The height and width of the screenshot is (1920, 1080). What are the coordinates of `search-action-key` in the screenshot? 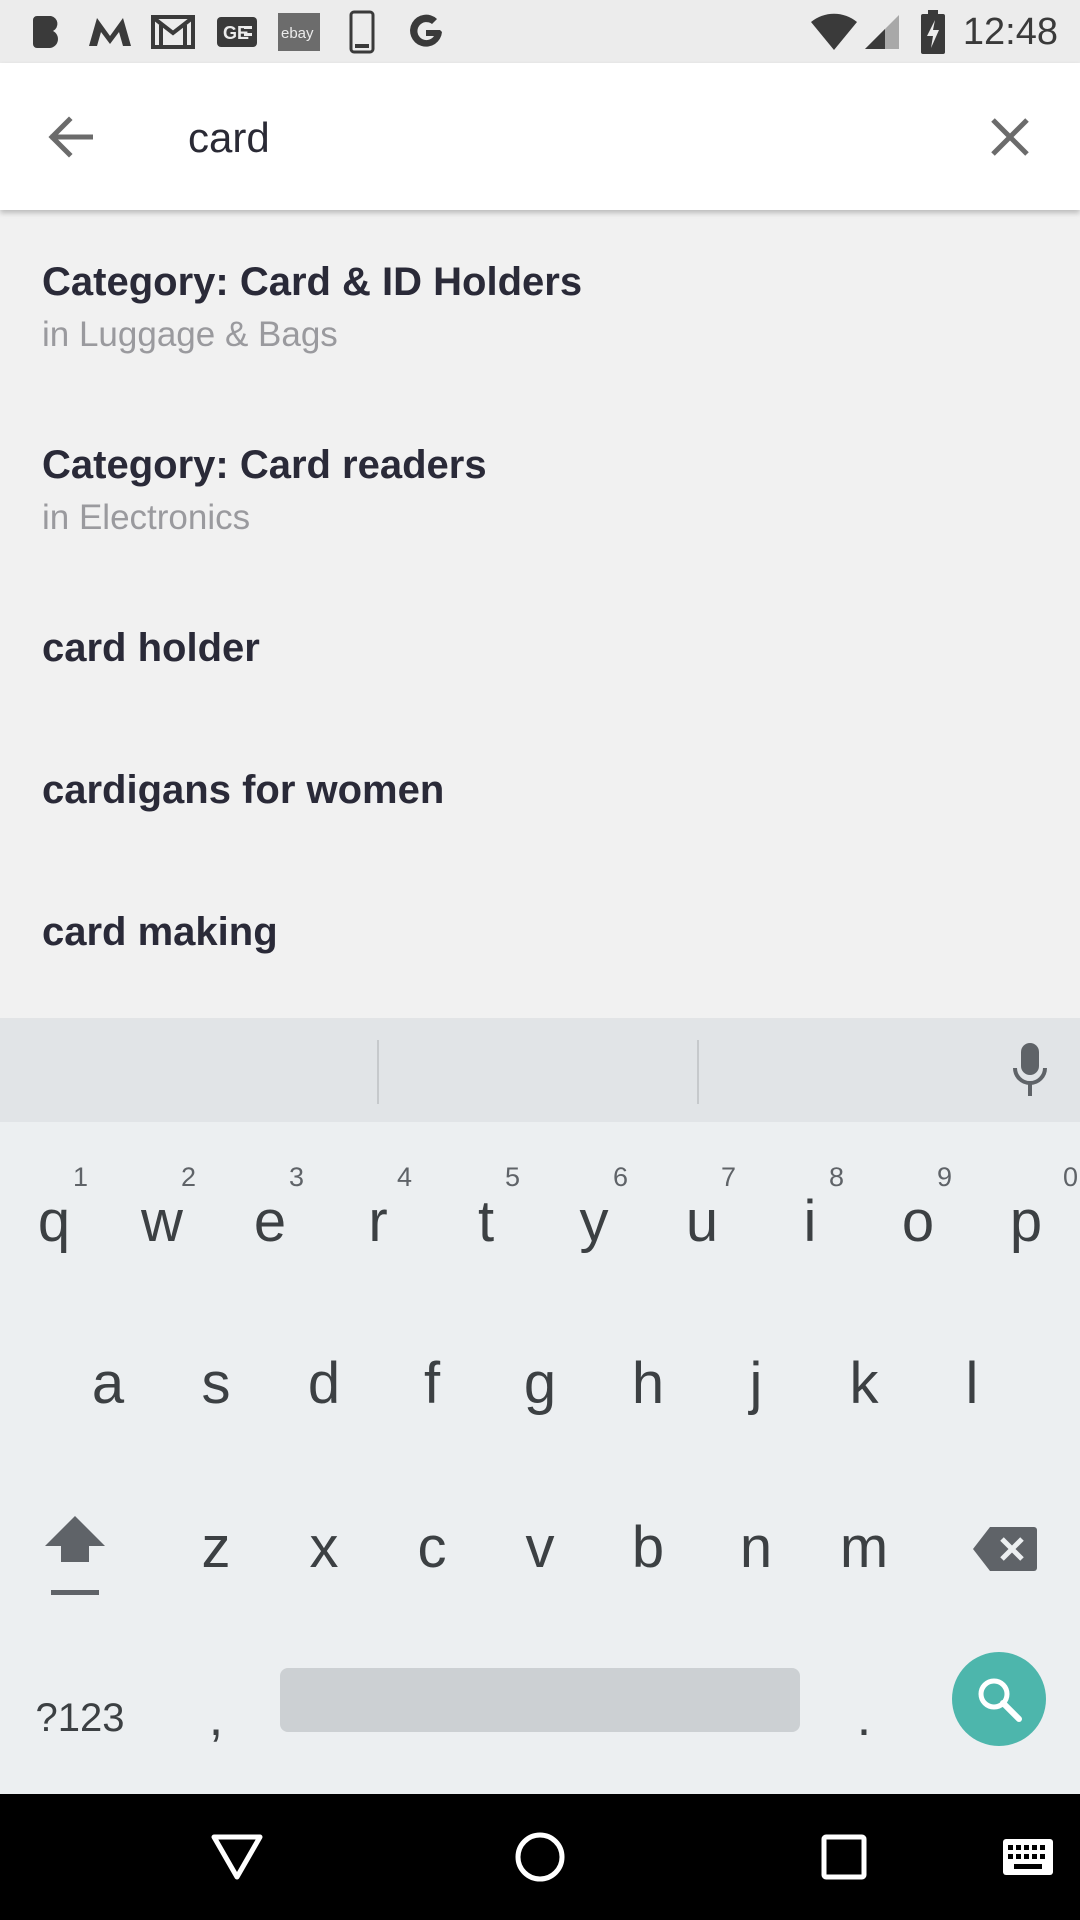 It's located at (999, 1699).